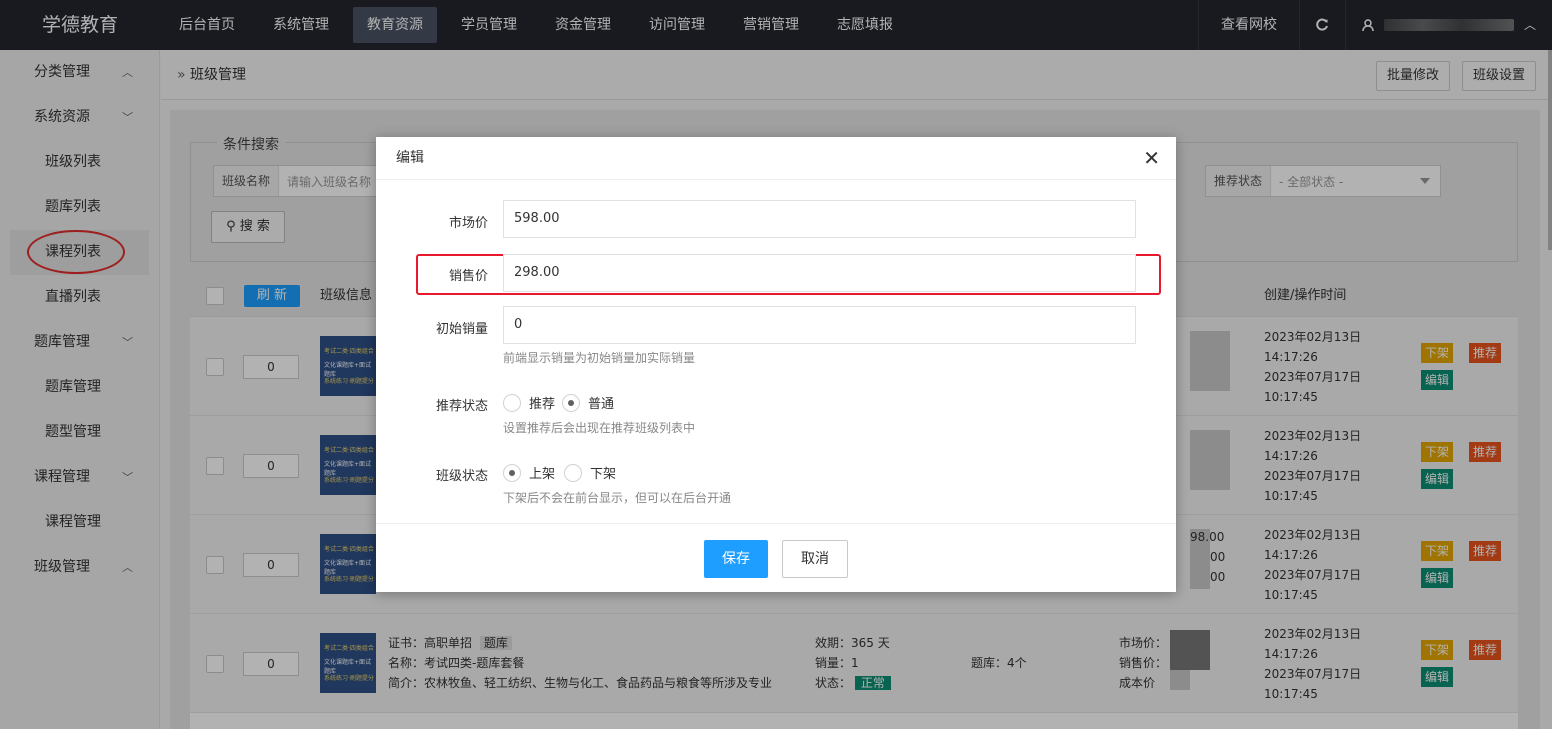 Image resolution: width=1552 pixels, height=729 pixels. I want to click on cancel-button: 取消, so click(815, 559).